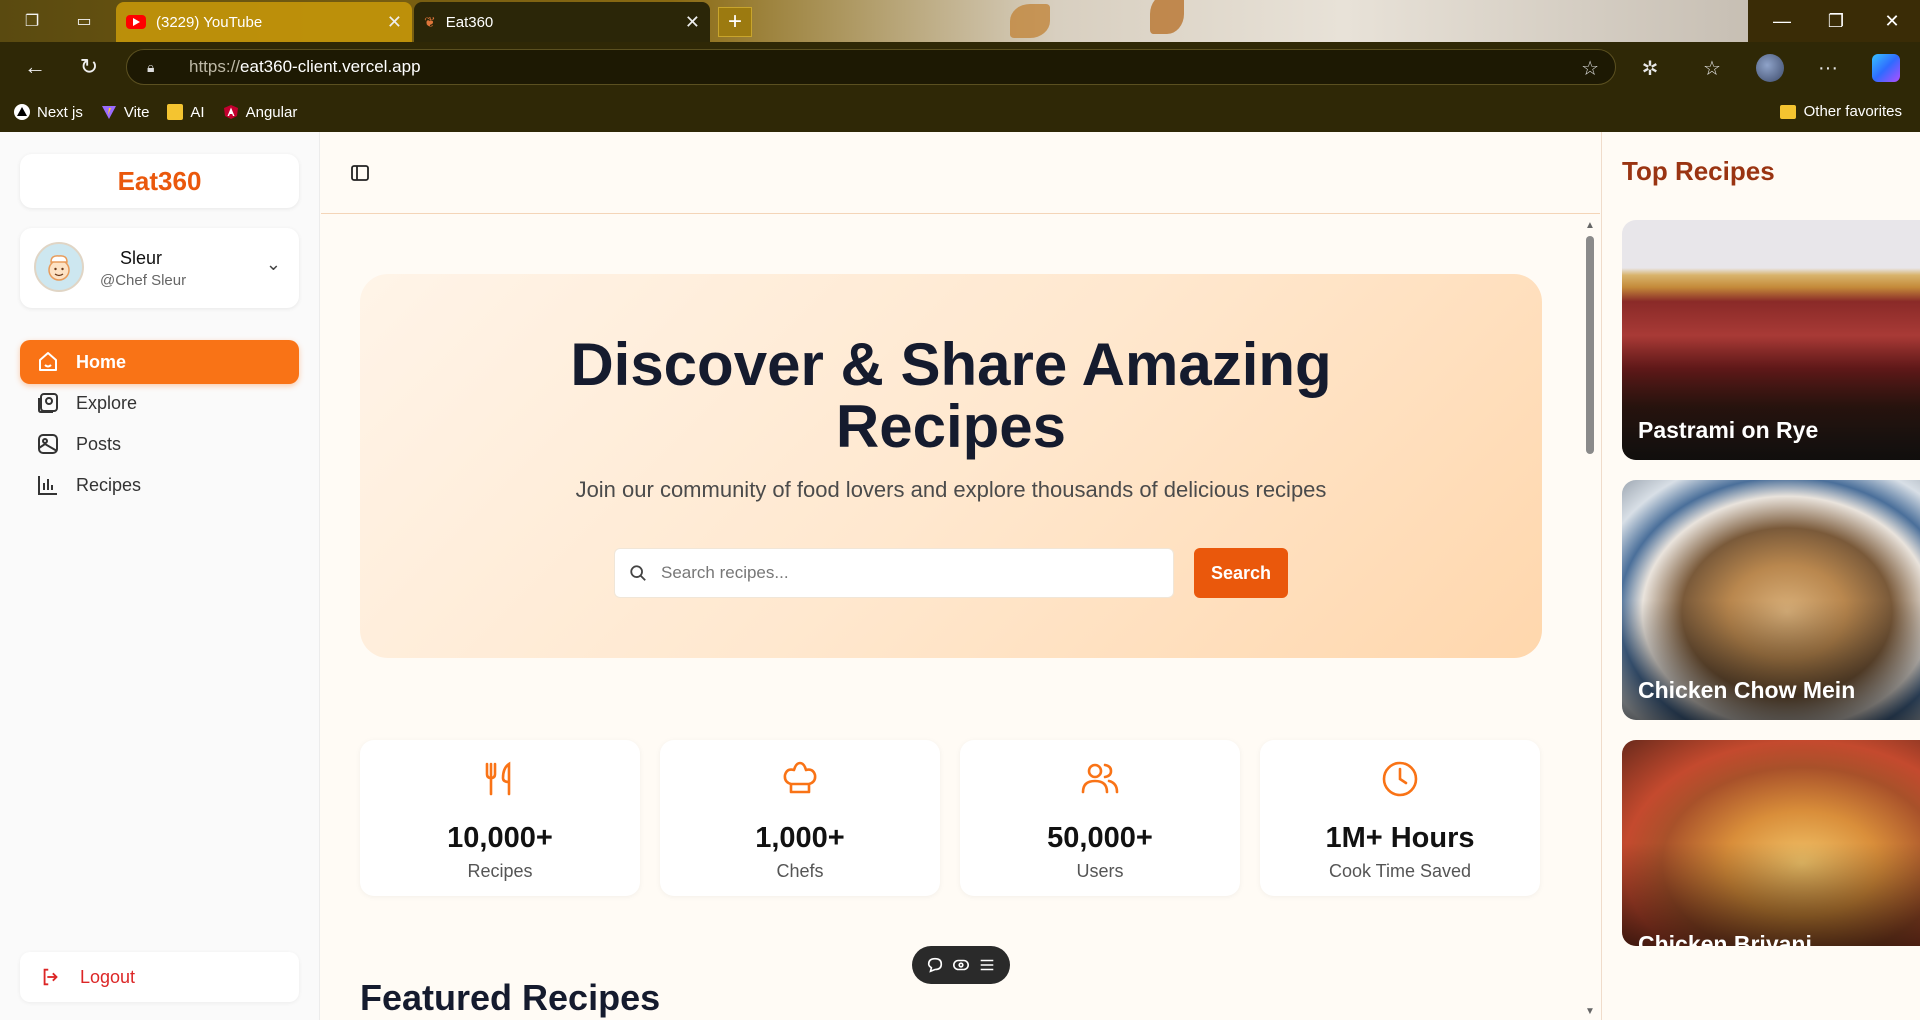 The height and width of the screenshot is (1020, 1920). I want to click on clock-icon, so click(1400, 779).